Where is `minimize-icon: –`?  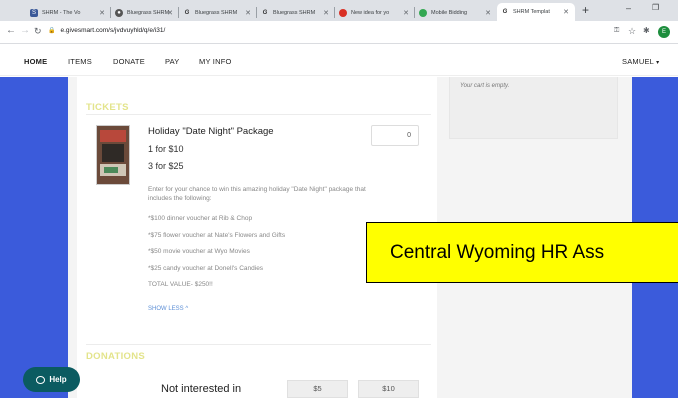 minimize-icon: – is located at coordinates (628, 8).